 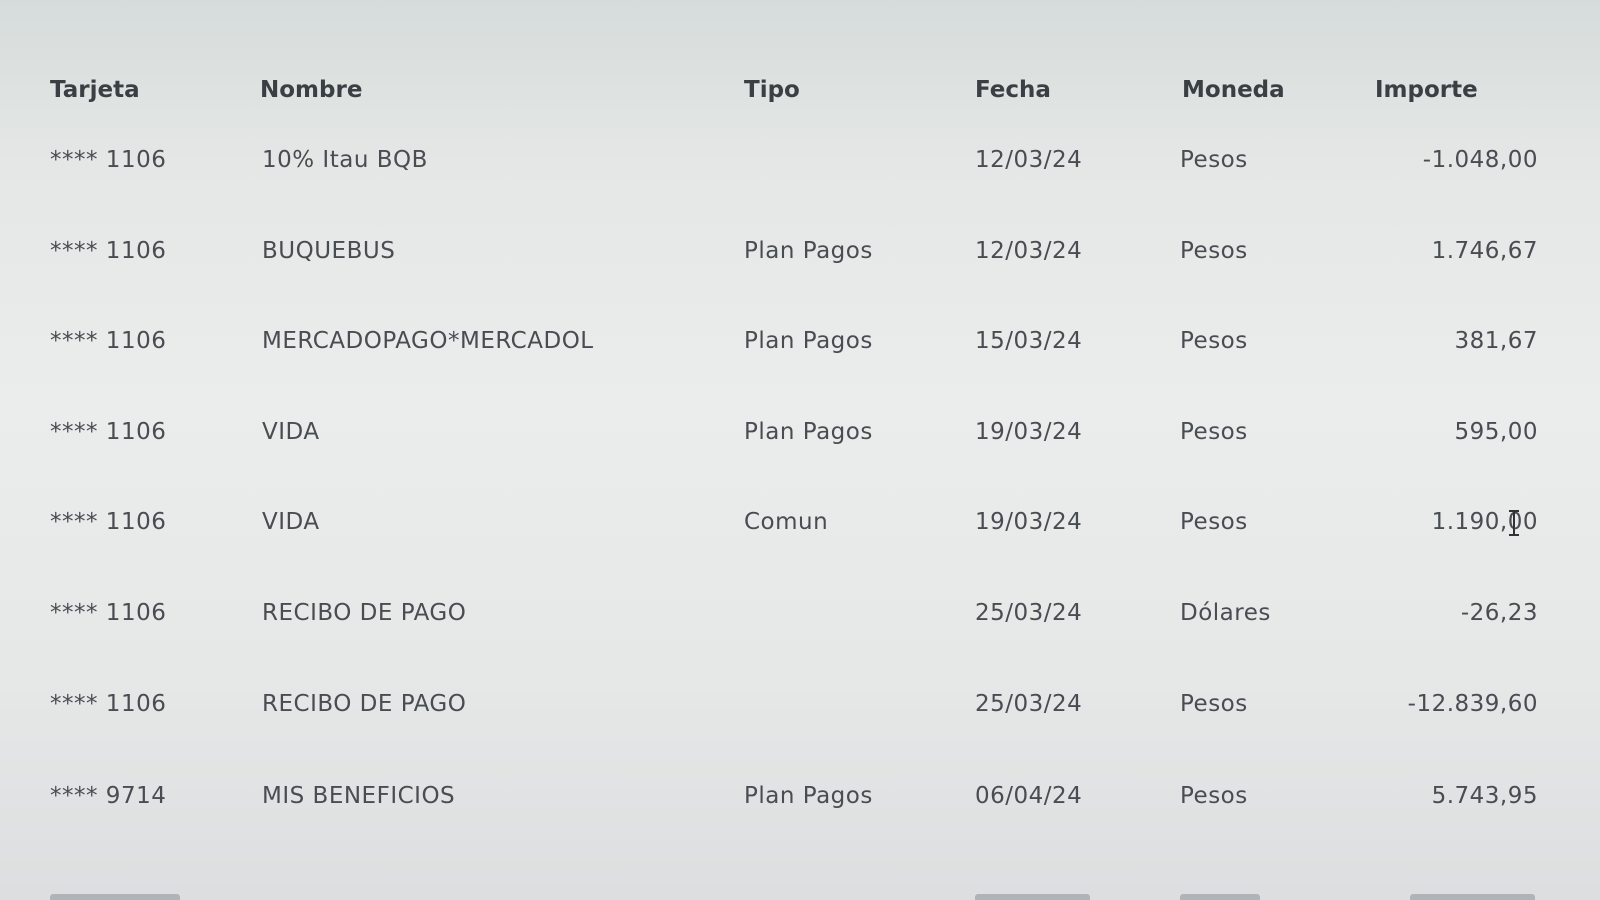 What do you see at coordinates (345, 160) in the screenshot?
I see `cell-nombre: 10% Itau BQB` at bounding box center [345, 160].